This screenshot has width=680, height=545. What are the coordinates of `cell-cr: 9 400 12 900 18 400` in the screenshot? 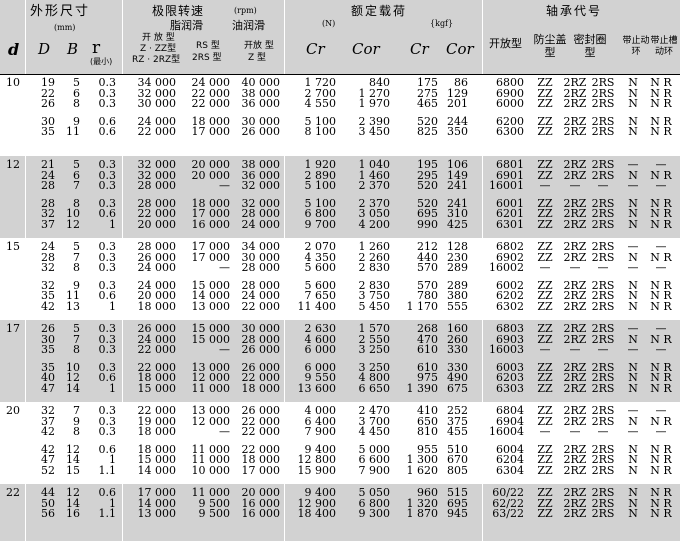 It's located at (317, 503).